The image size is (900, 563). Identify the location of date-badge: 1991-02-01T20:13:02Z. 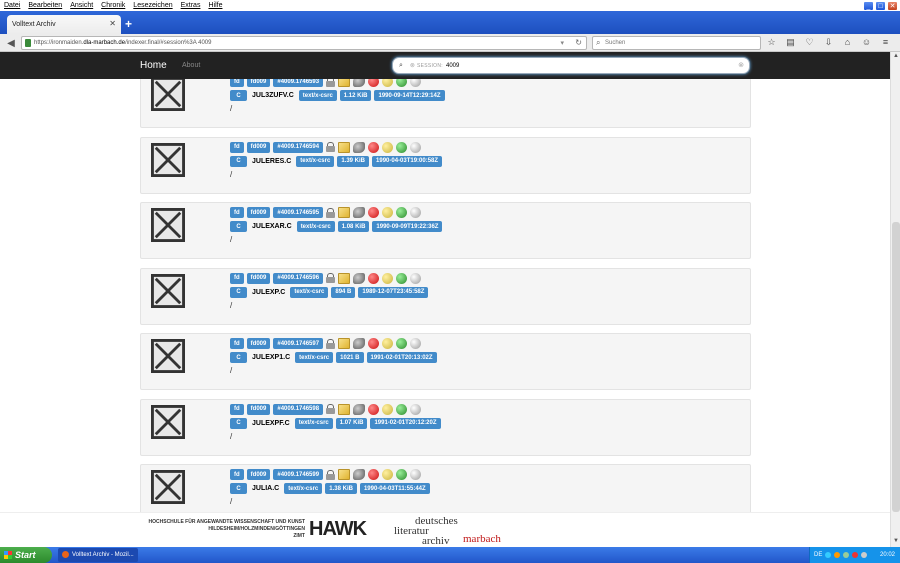
(401, 357).